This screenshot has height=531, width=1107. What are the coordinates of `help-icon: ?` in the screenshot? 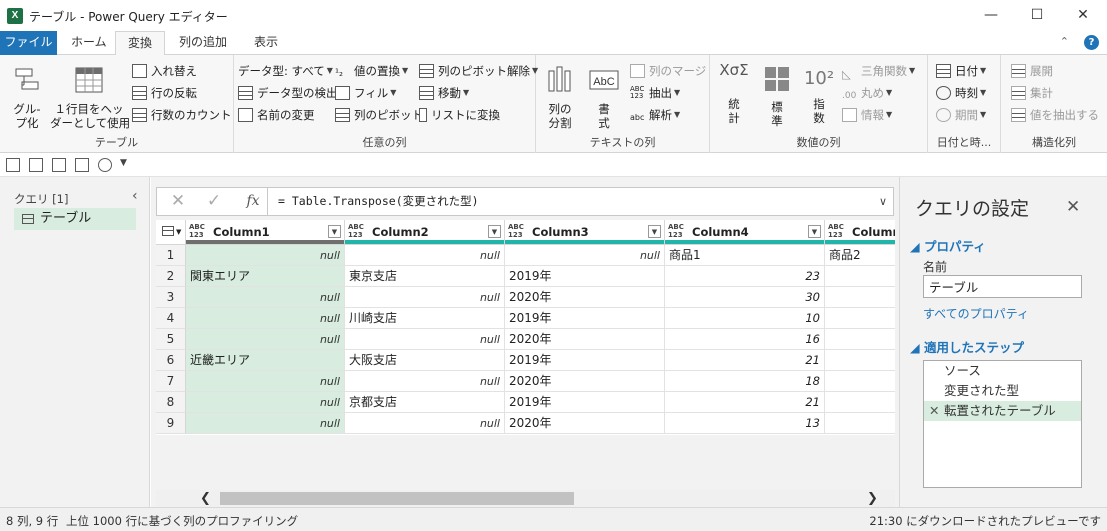 It's located at (1091, 42).